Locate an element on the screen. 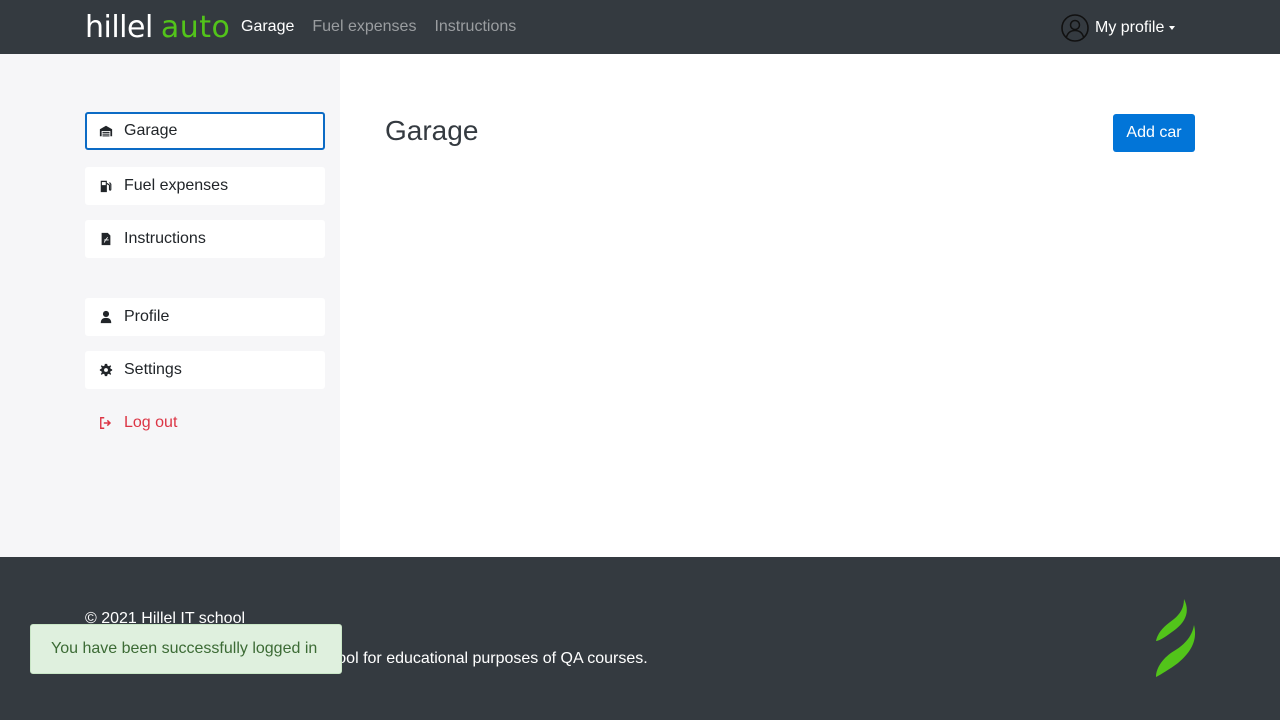 This screenshot has width=1280, height=720. my-profile-dropdown: My profile is located at coordinates (1118, 27).